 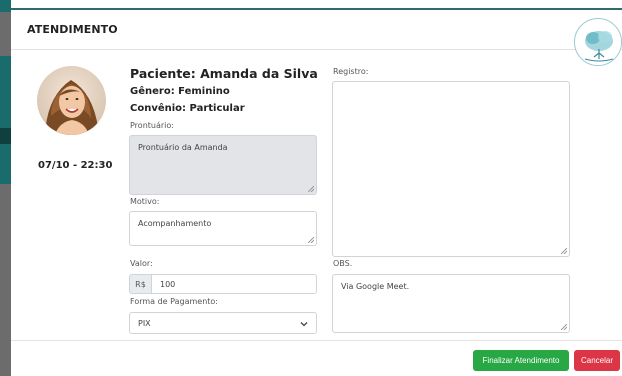 What do you see at coordinates (223, 323) in the screenshot?
I see `payment-method-select: PIX` at bounding box center [223, 323].